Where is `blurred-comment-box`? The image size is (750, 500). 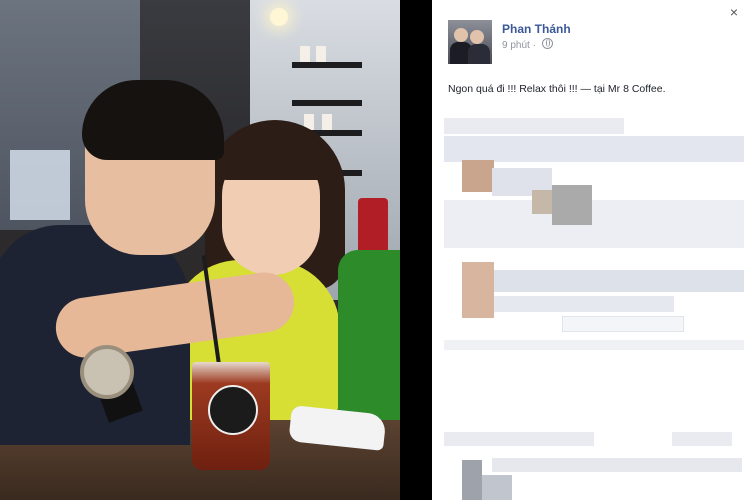
blurred-comment-box is located at coordinates (623, 324).